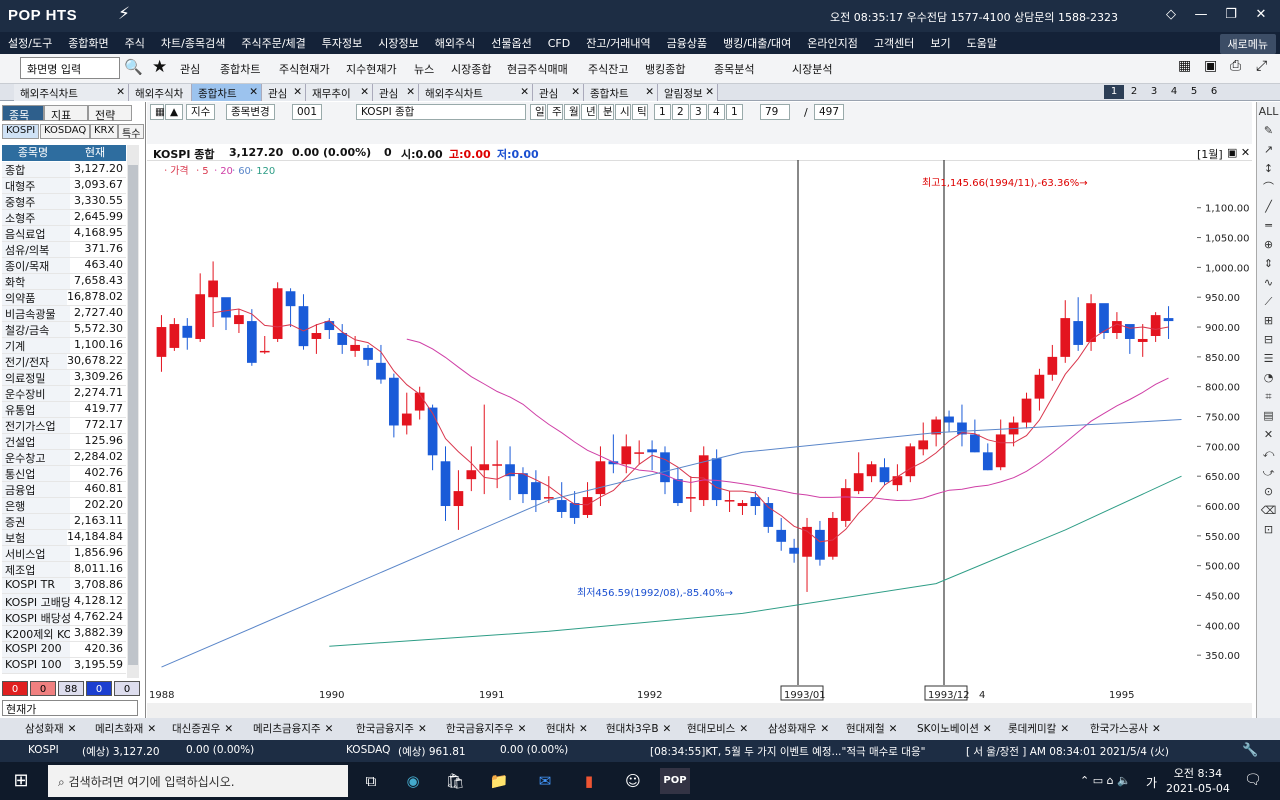 The width and height of the screenshot is (1280, 800). What do you see at coordinates (1268, 263) in the screenshot?
I see `drawing-tool-icon: ⇕` at bounding box center [1268, 263].